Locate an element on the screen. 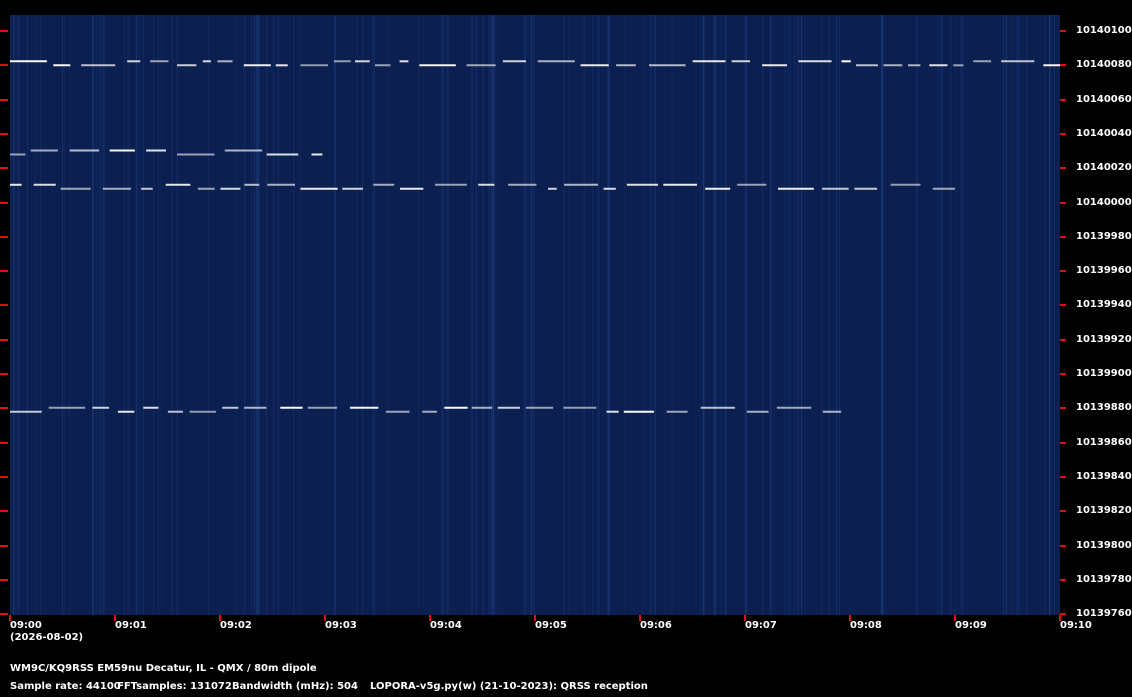 The width and height of the screenshot is (1132, 697). freq-tick-label: 10140000 is located at coordinates (1104, 202).